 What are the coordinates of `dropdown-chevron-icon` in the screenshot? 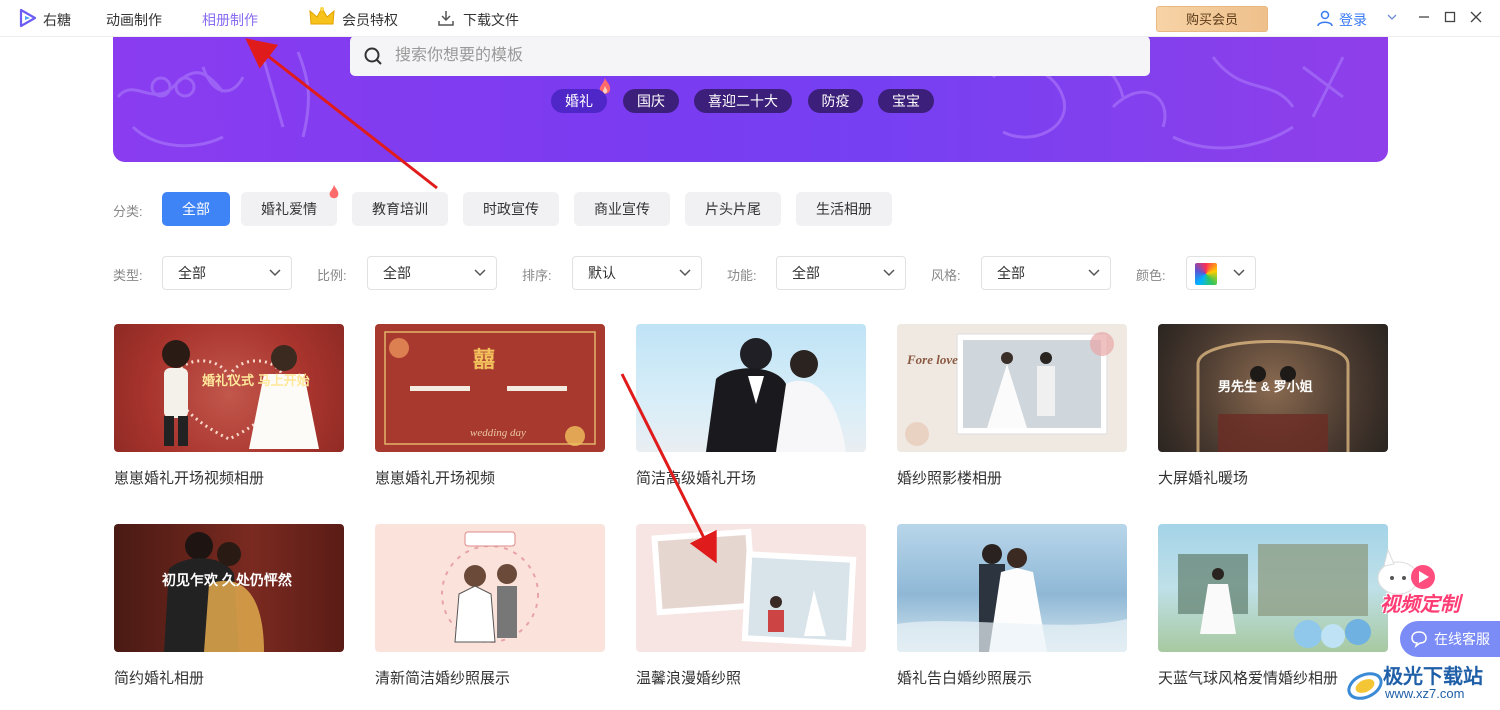 It's located at (1392, 17).